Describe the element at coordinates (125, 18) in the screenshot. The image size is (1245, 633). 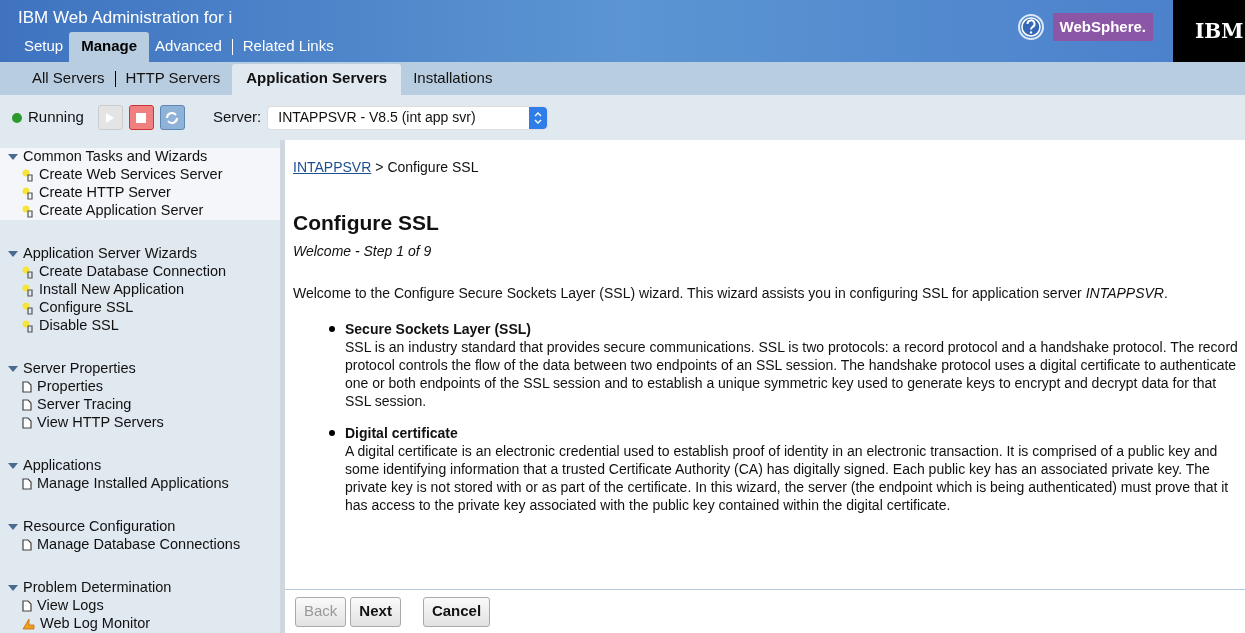
I see `app-title: IBM Web Administration for i` at that location.